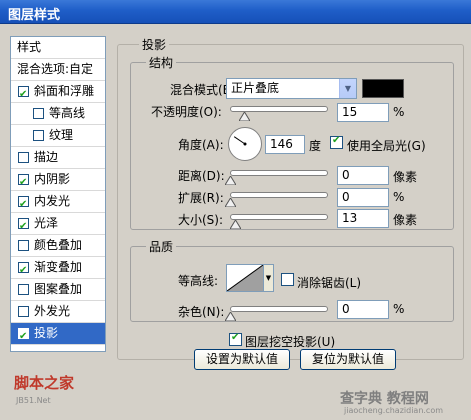 Image resolution: width=471 pixels, height=420 pixels. What do you see at coordinates (201, 145) in the screenshot?
I see `angle-label: 角度(A):` at bounding box center [201, 145].